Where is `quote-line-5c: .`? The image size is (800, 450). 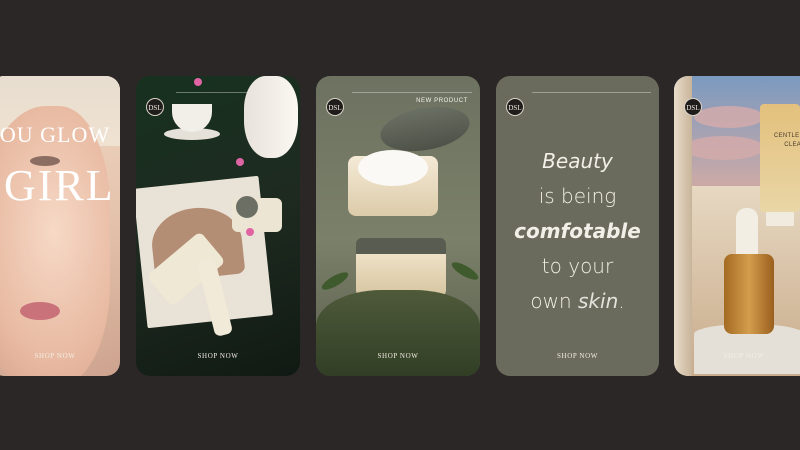
quote-line-5c: . is located at coordinates (621, 301).